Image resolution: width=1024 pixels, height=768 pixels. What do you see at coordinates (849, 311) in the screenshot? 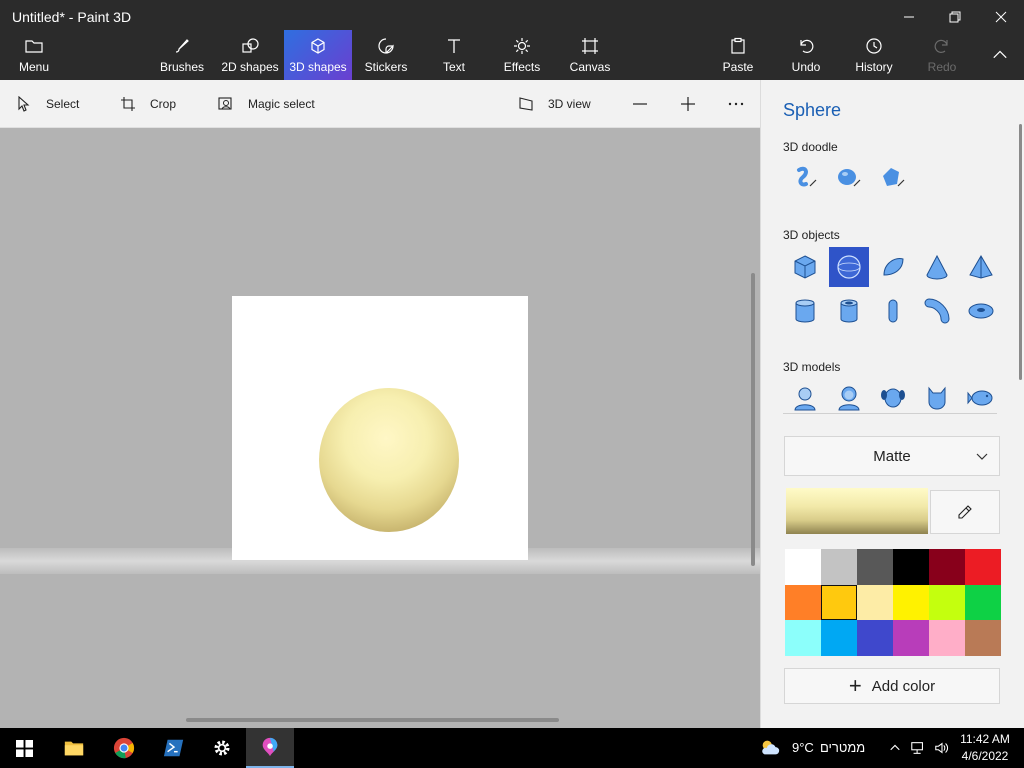
I see `tube-object-button` at bounding box center [849, 311].